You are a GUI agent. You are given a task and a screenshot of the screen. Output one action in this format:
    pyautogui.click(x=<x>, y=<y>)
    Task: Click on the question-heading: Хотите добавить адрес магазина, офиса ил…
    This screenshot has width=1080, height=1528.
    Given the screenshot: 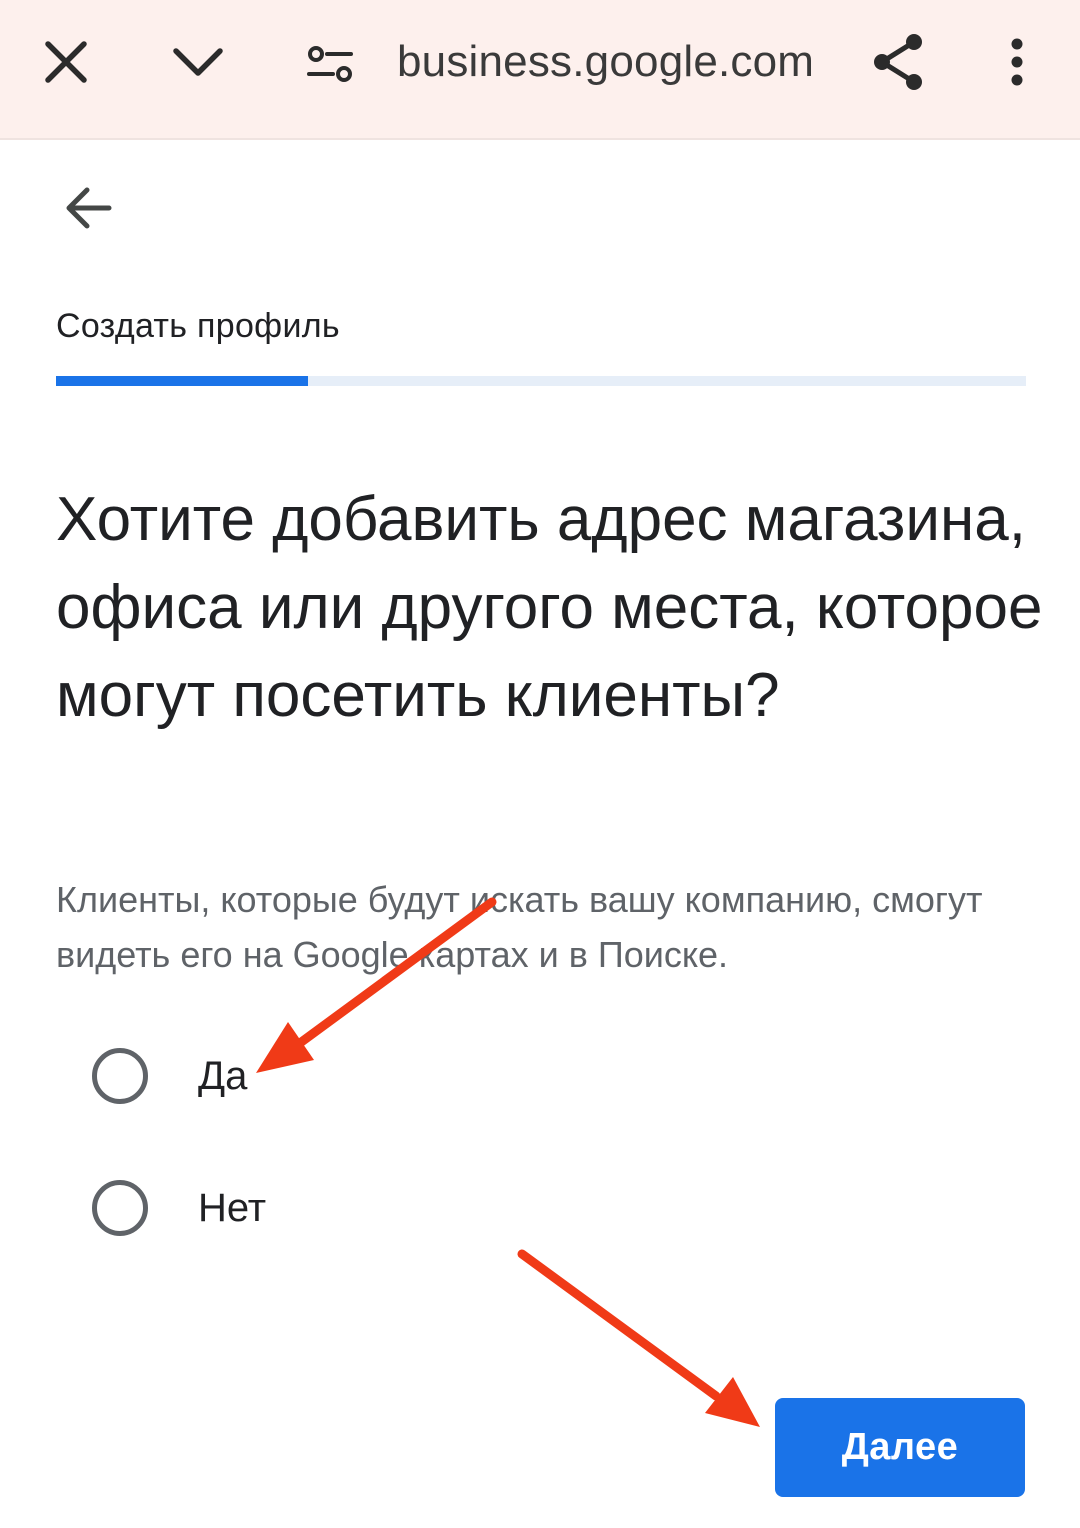 What is the action you would take?
    pyautogui.click(x=549, y=607)
    